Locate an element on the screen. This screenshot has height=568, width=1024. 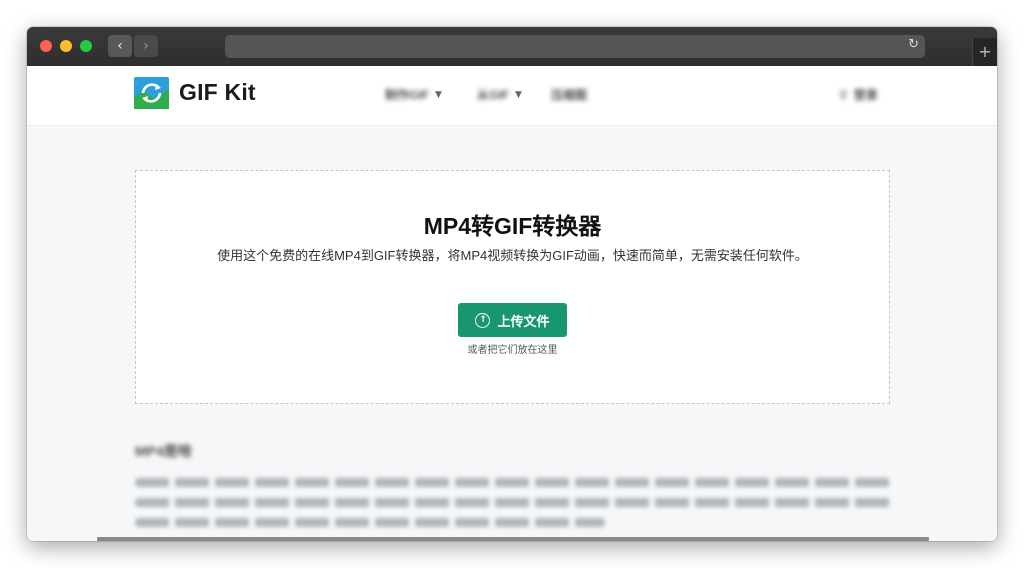
horizontal-scrollbar is located at coordinates (513, 539).